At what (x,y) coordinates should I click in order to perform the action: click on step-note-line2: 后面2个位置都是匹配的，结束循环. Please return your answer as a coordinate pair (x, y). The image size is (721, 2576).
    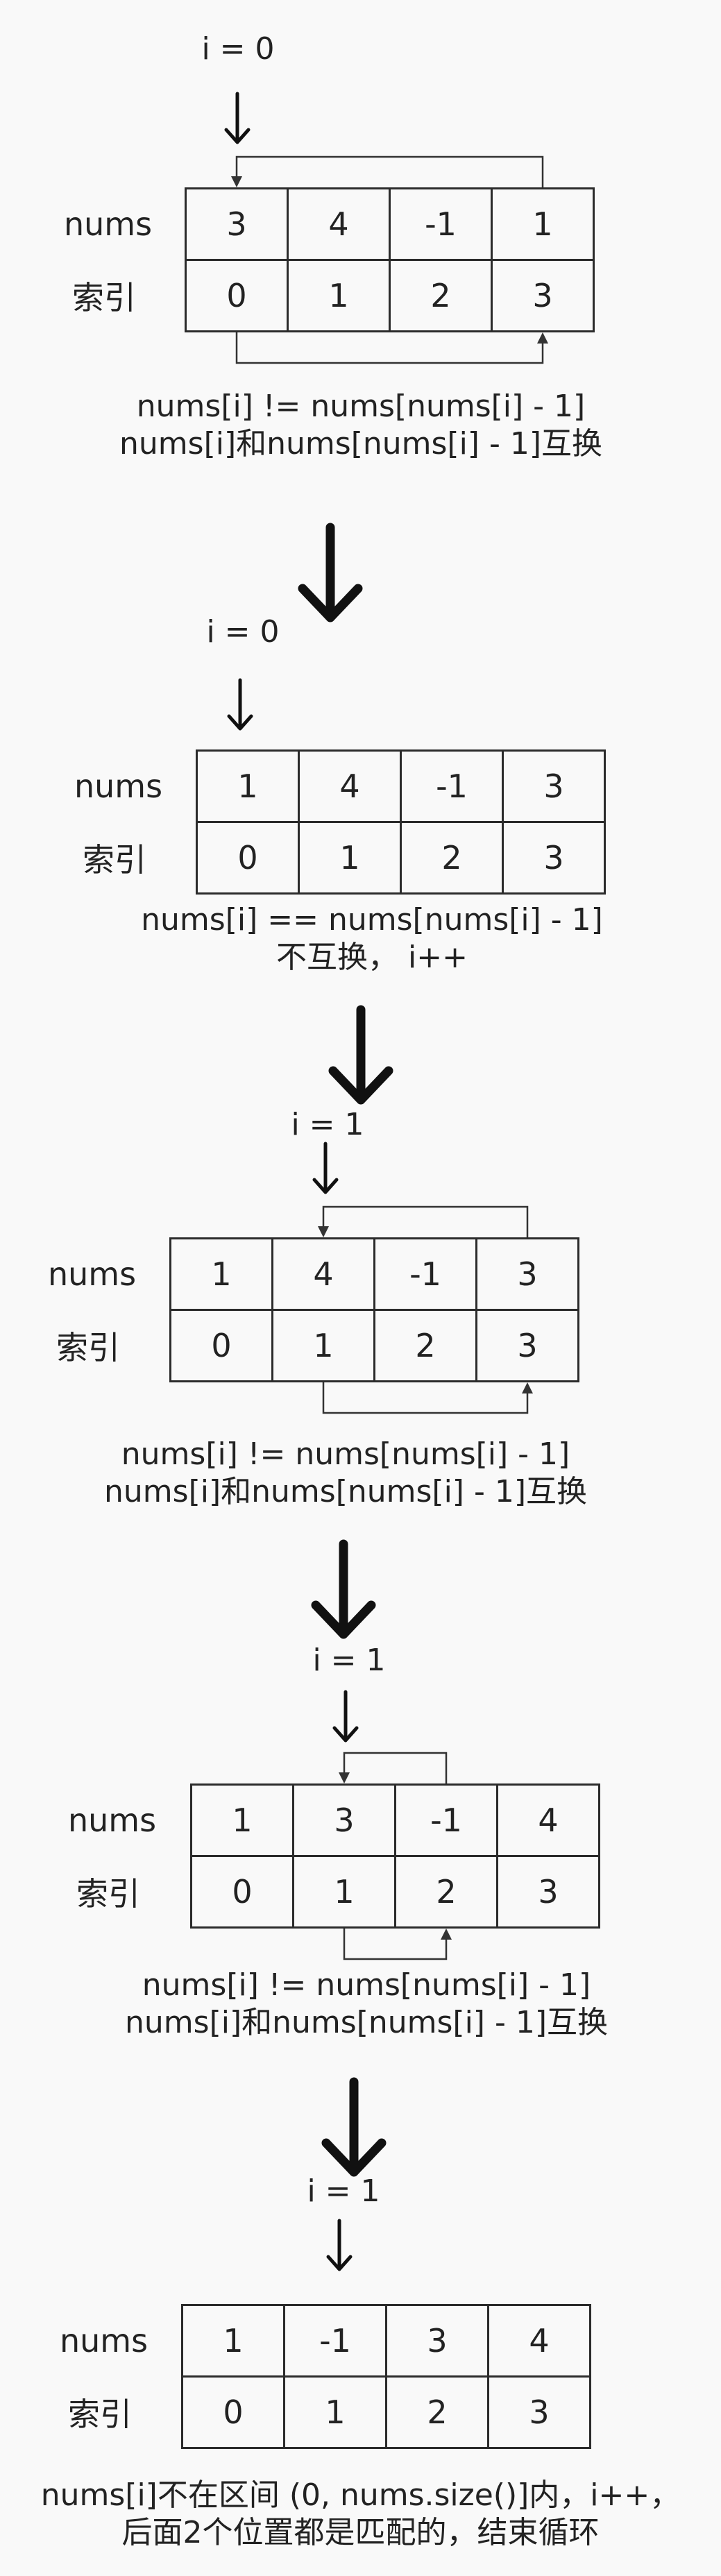
    Looking at the image, I should click on (360, 2532).